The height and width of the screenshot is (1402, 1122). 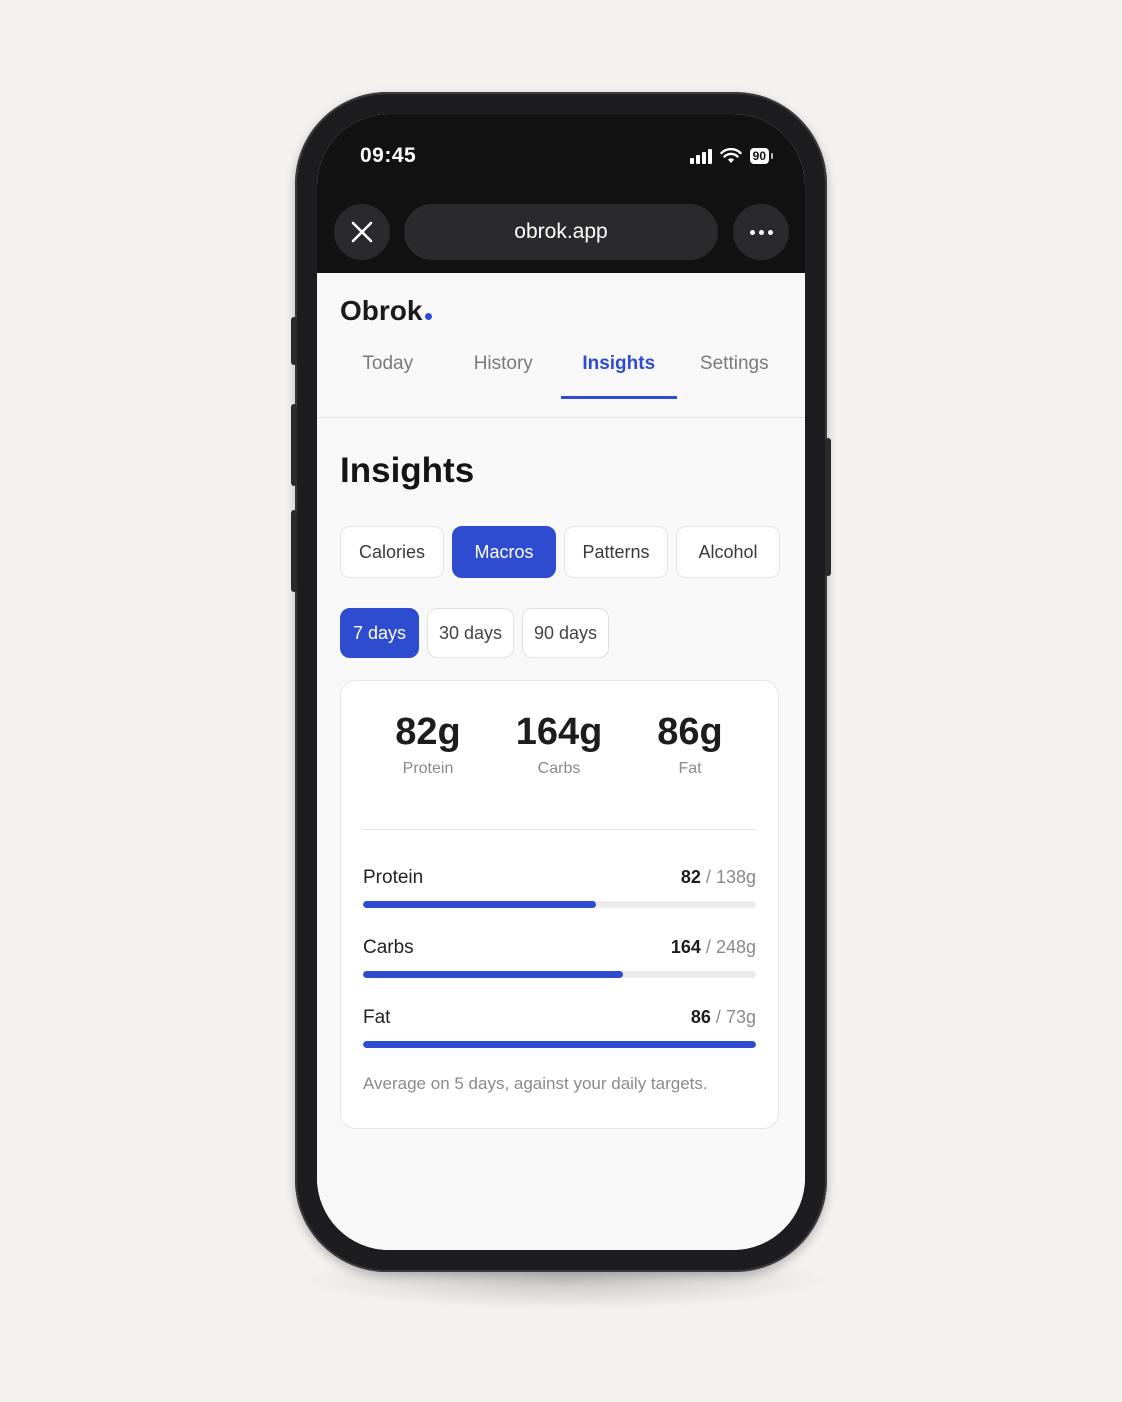 What do you see at coordinates (559, 829) in the screenshot?
I see `card-divider` at bounding box center [559, 829].